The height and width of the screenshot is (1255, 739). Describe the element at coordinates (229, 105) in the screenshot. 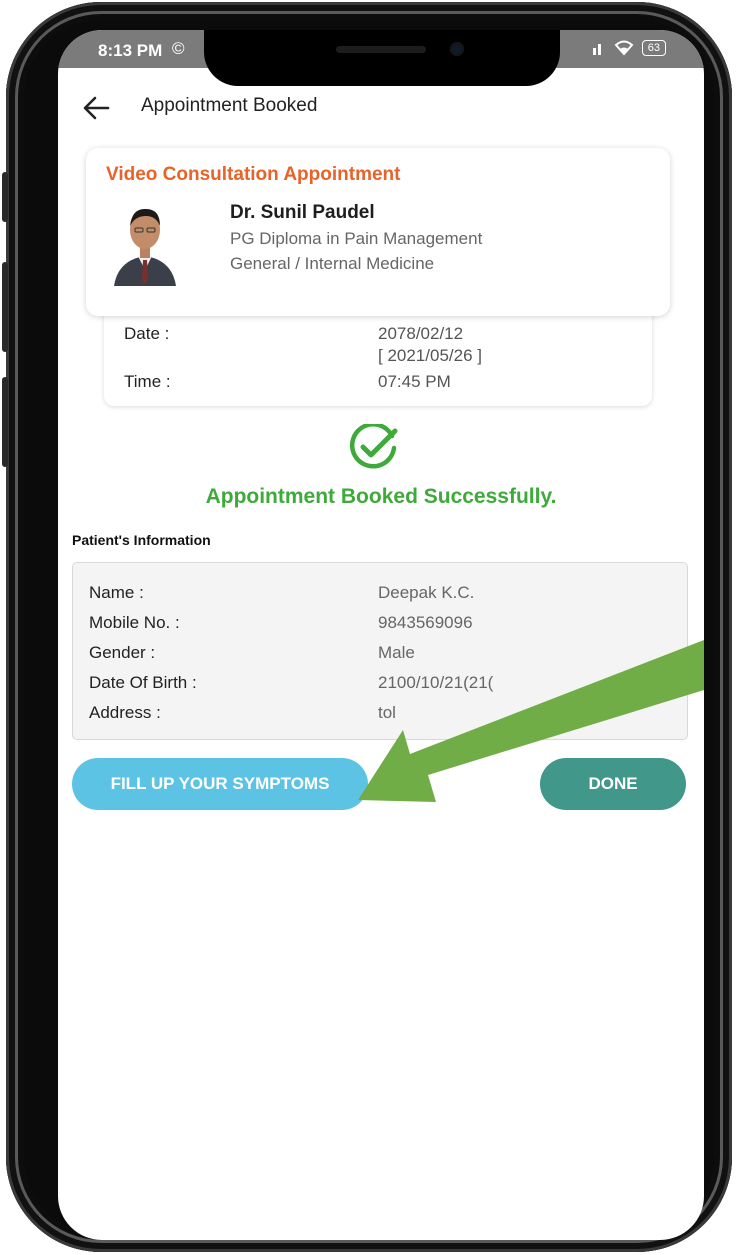

I see `page-title: Appointment Booked` at that location.